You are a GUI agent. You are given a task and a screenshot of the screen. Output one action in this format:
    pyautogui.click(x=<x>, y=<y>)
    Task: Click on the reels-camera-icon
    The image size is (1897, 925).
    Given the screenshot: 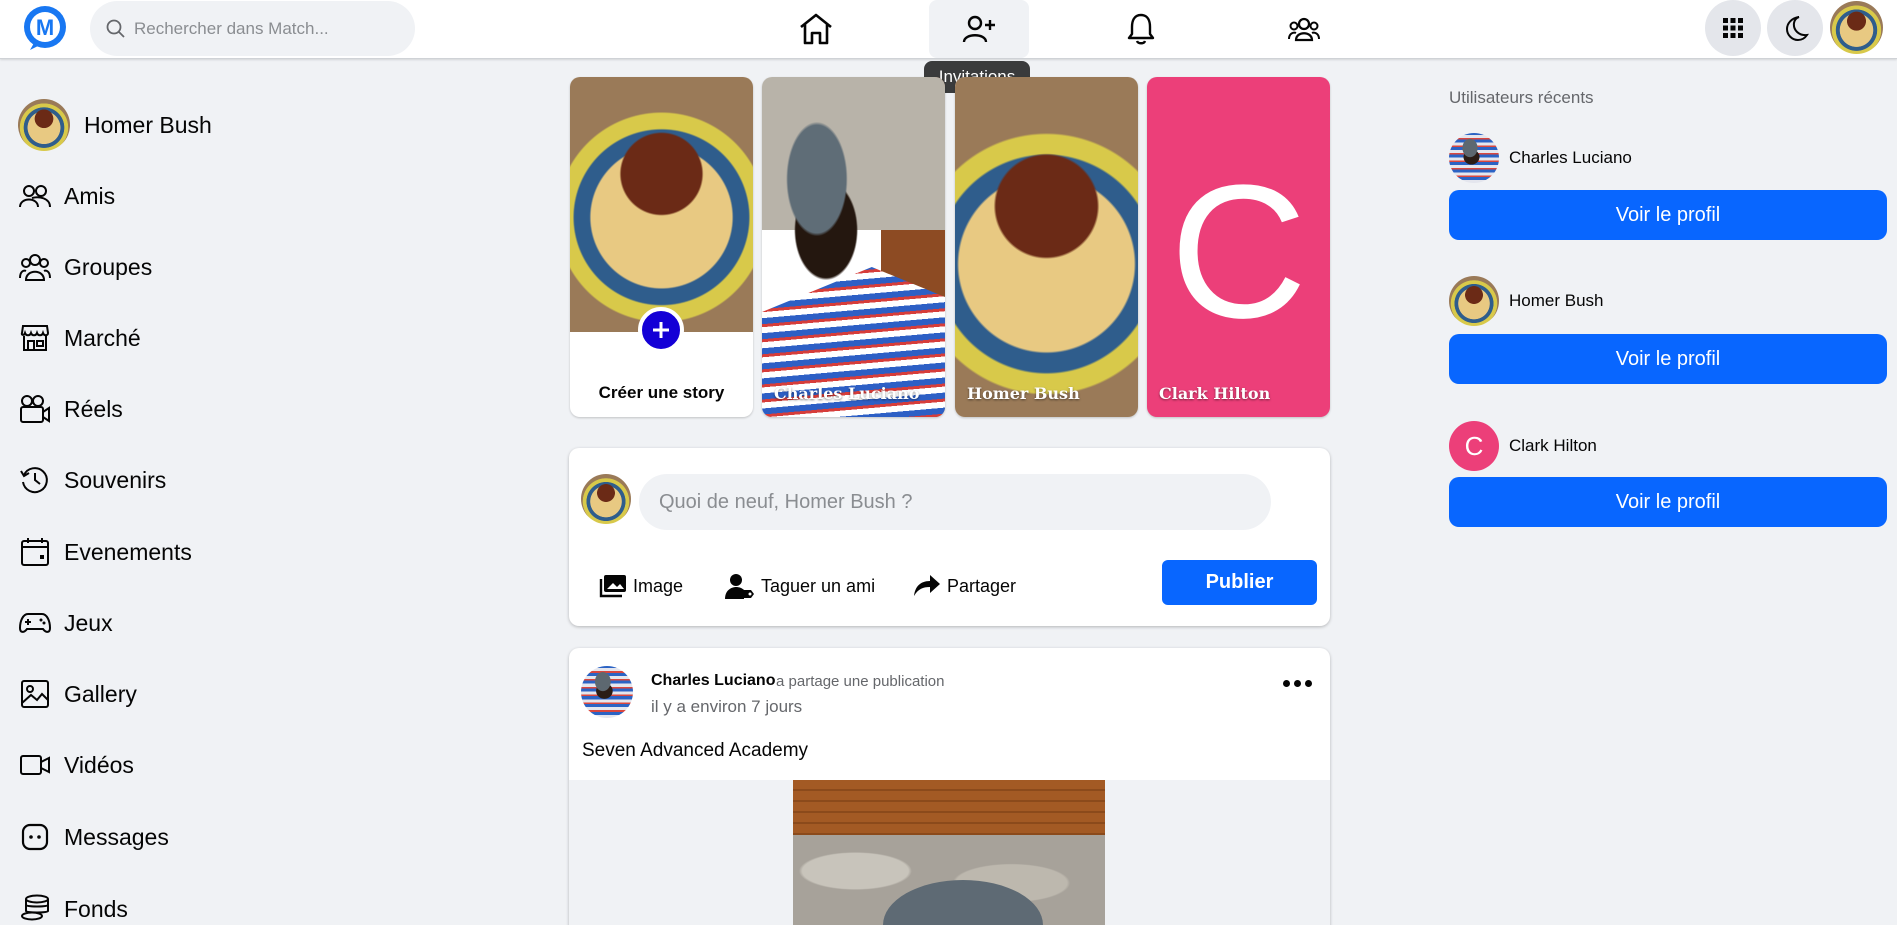 What is the action you would take?
    pyautogui.click(x=35, y=409)
    